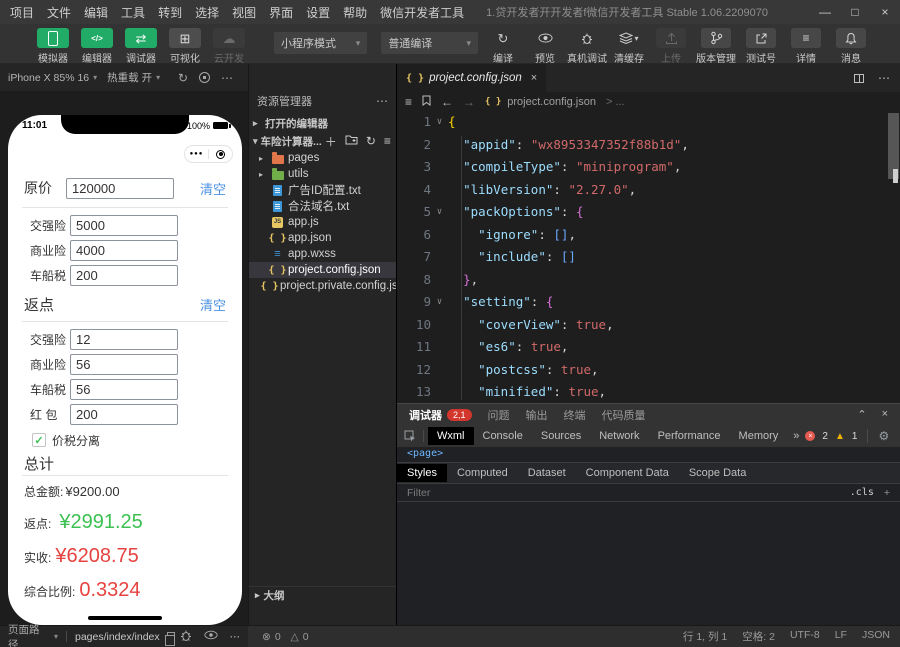  I want to click on stop-icon, so click(204, 77).